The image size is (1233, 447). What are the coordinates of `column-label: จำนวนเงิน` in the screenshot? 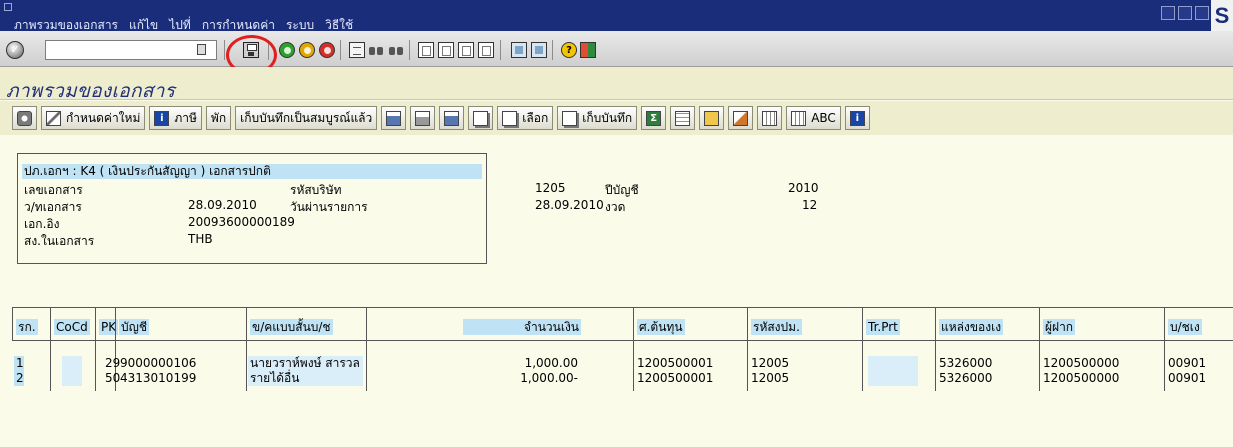 It's located at (522, 327).